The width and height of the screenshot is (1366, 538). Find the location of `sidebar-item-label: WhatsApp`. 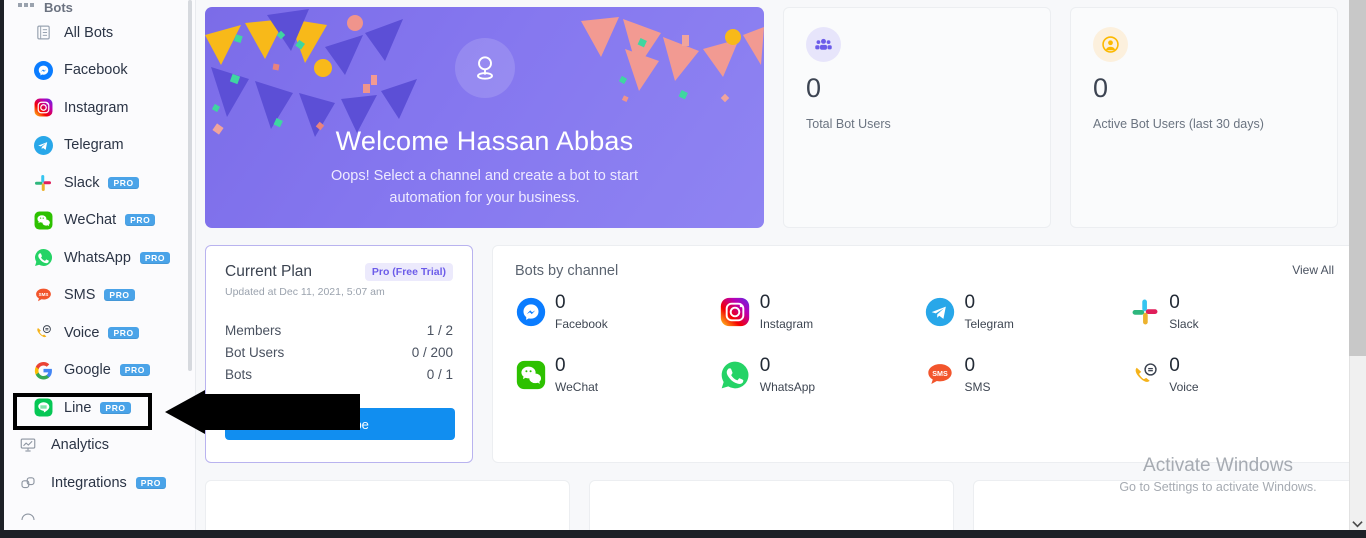

sidebar-item-label: WhatsApp is located at coordinates (97, 257).